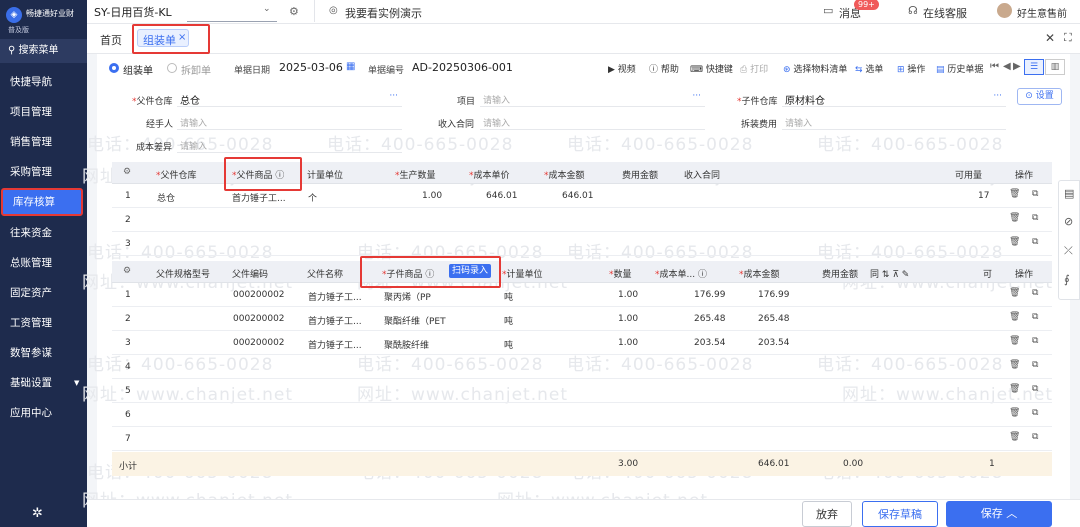  Describe the element at coordinates (592, 122) in the screenshot. I see `contract-field: 请输入` at that location.